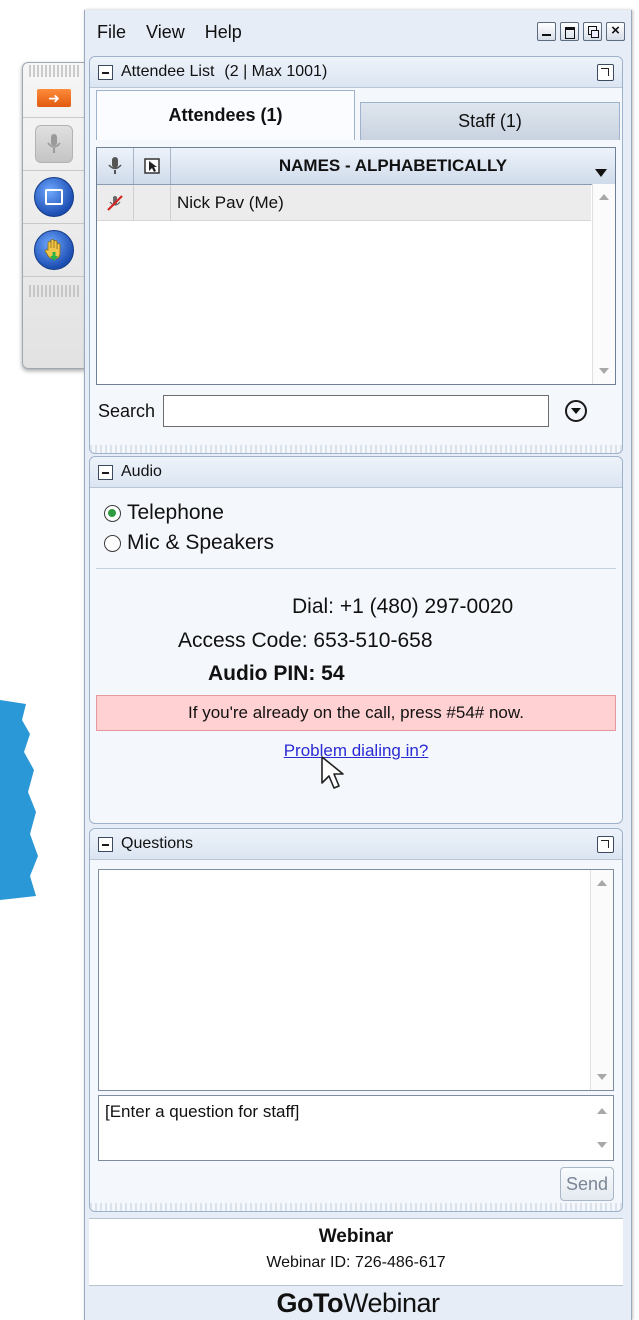 This screenshot has width=639, height=1320. Describe the element at coordinates (356, 266) in the screenshot. I see `attendee-list: NAMES - ALPHABETICALLY Nick Pav (Me)` at that location.